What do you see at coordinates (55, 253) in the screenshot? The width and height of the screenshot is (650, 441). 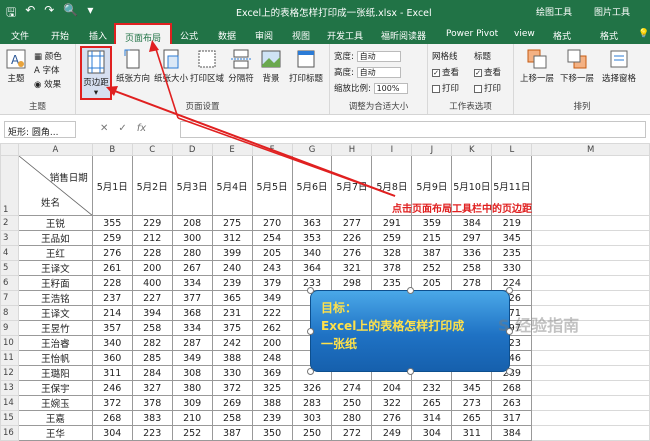 I see `name-cell: 王红` at bounding box center [55, 253].